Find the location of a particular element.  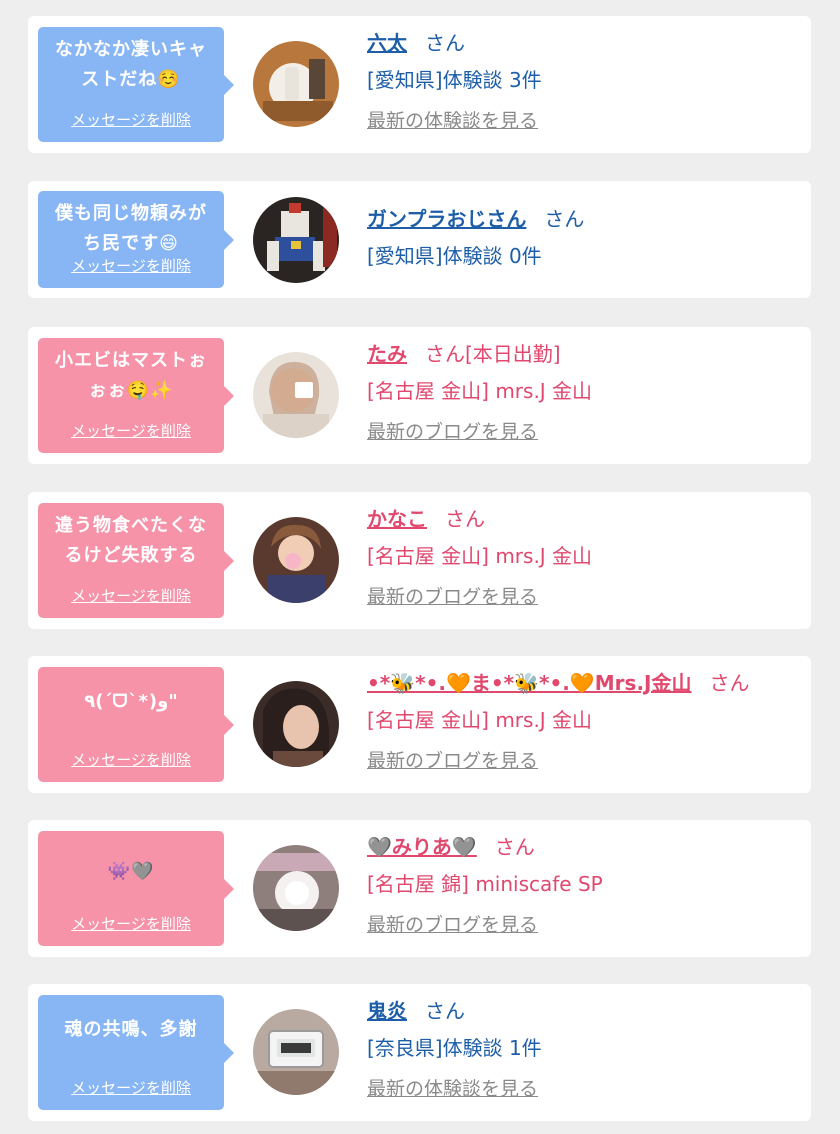

message-bubble: なかなか凄いキャストだね☺️ メッセージを削除 is located at coordinates (136, 84).